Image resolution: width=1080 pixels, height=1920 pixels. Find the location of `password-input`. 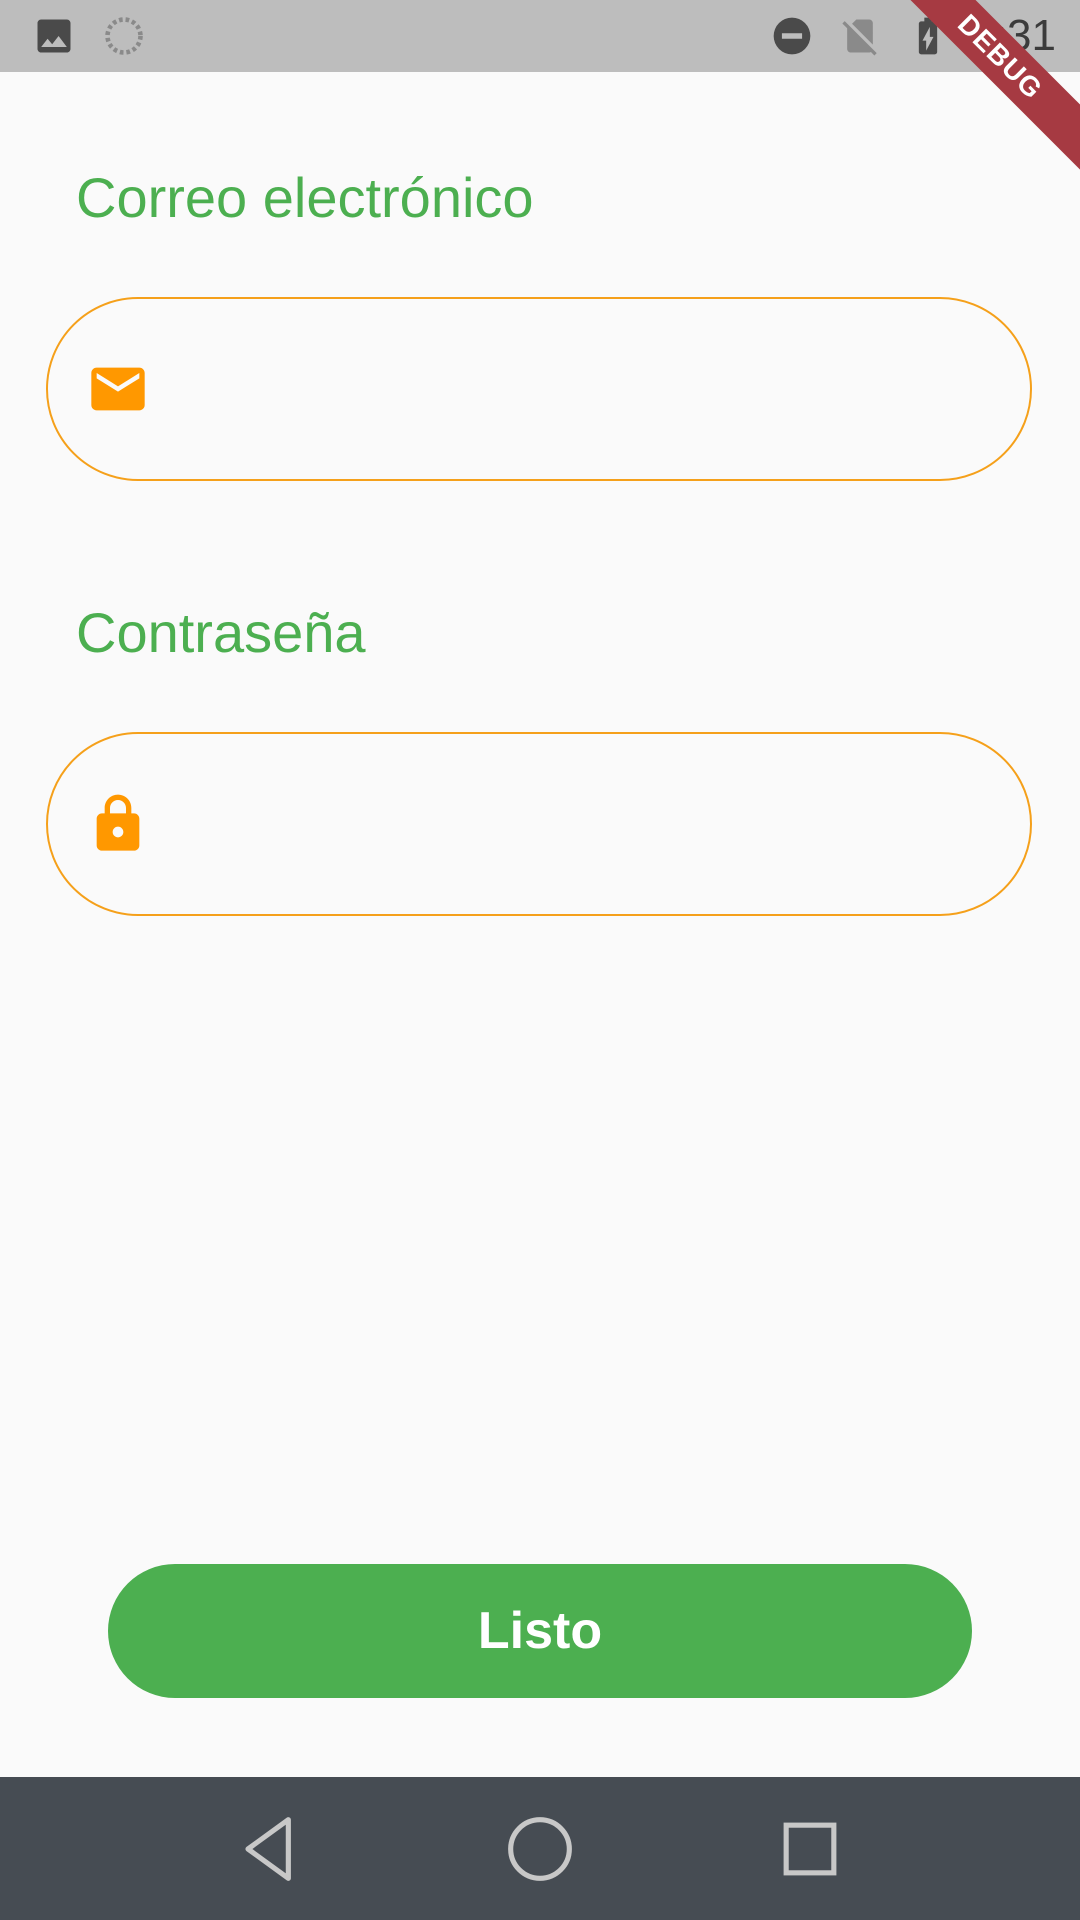

password-input is located at coordinates (579, 824).